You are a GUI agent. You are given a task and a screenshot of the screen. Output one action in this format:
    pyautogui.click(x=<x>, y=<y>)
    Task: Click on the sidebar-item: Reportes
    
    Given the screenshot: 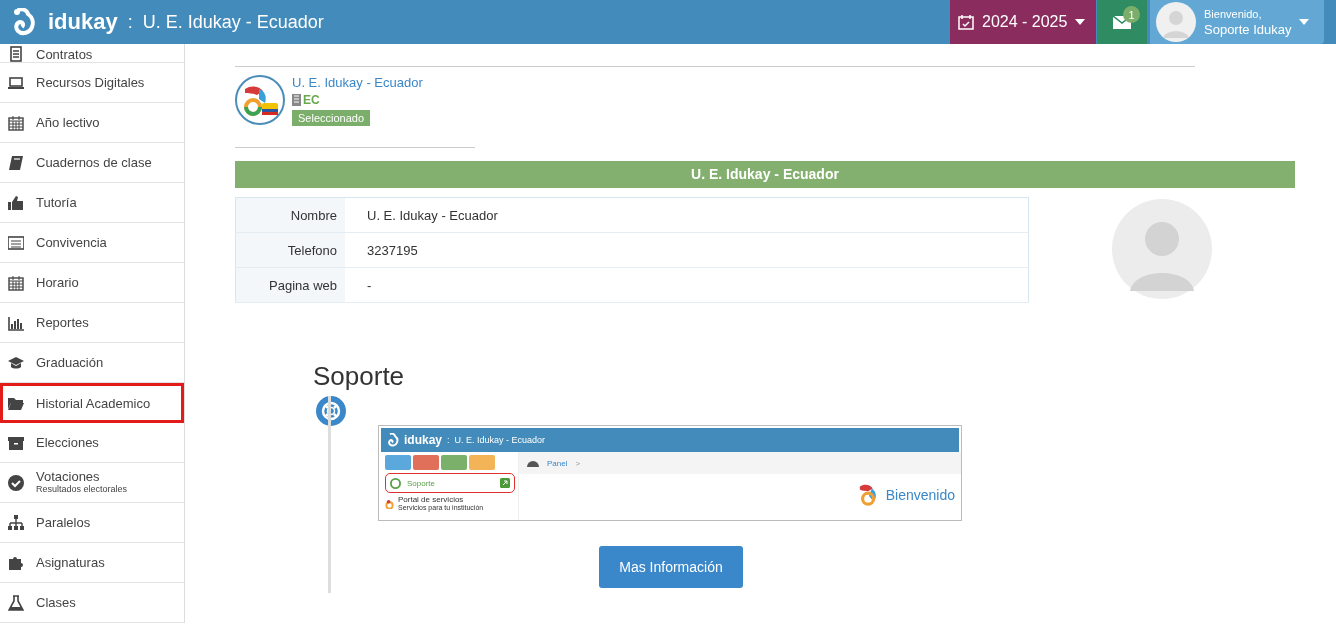 What is the action you would take?
    pyautogui.click(x=92, y=323)
    